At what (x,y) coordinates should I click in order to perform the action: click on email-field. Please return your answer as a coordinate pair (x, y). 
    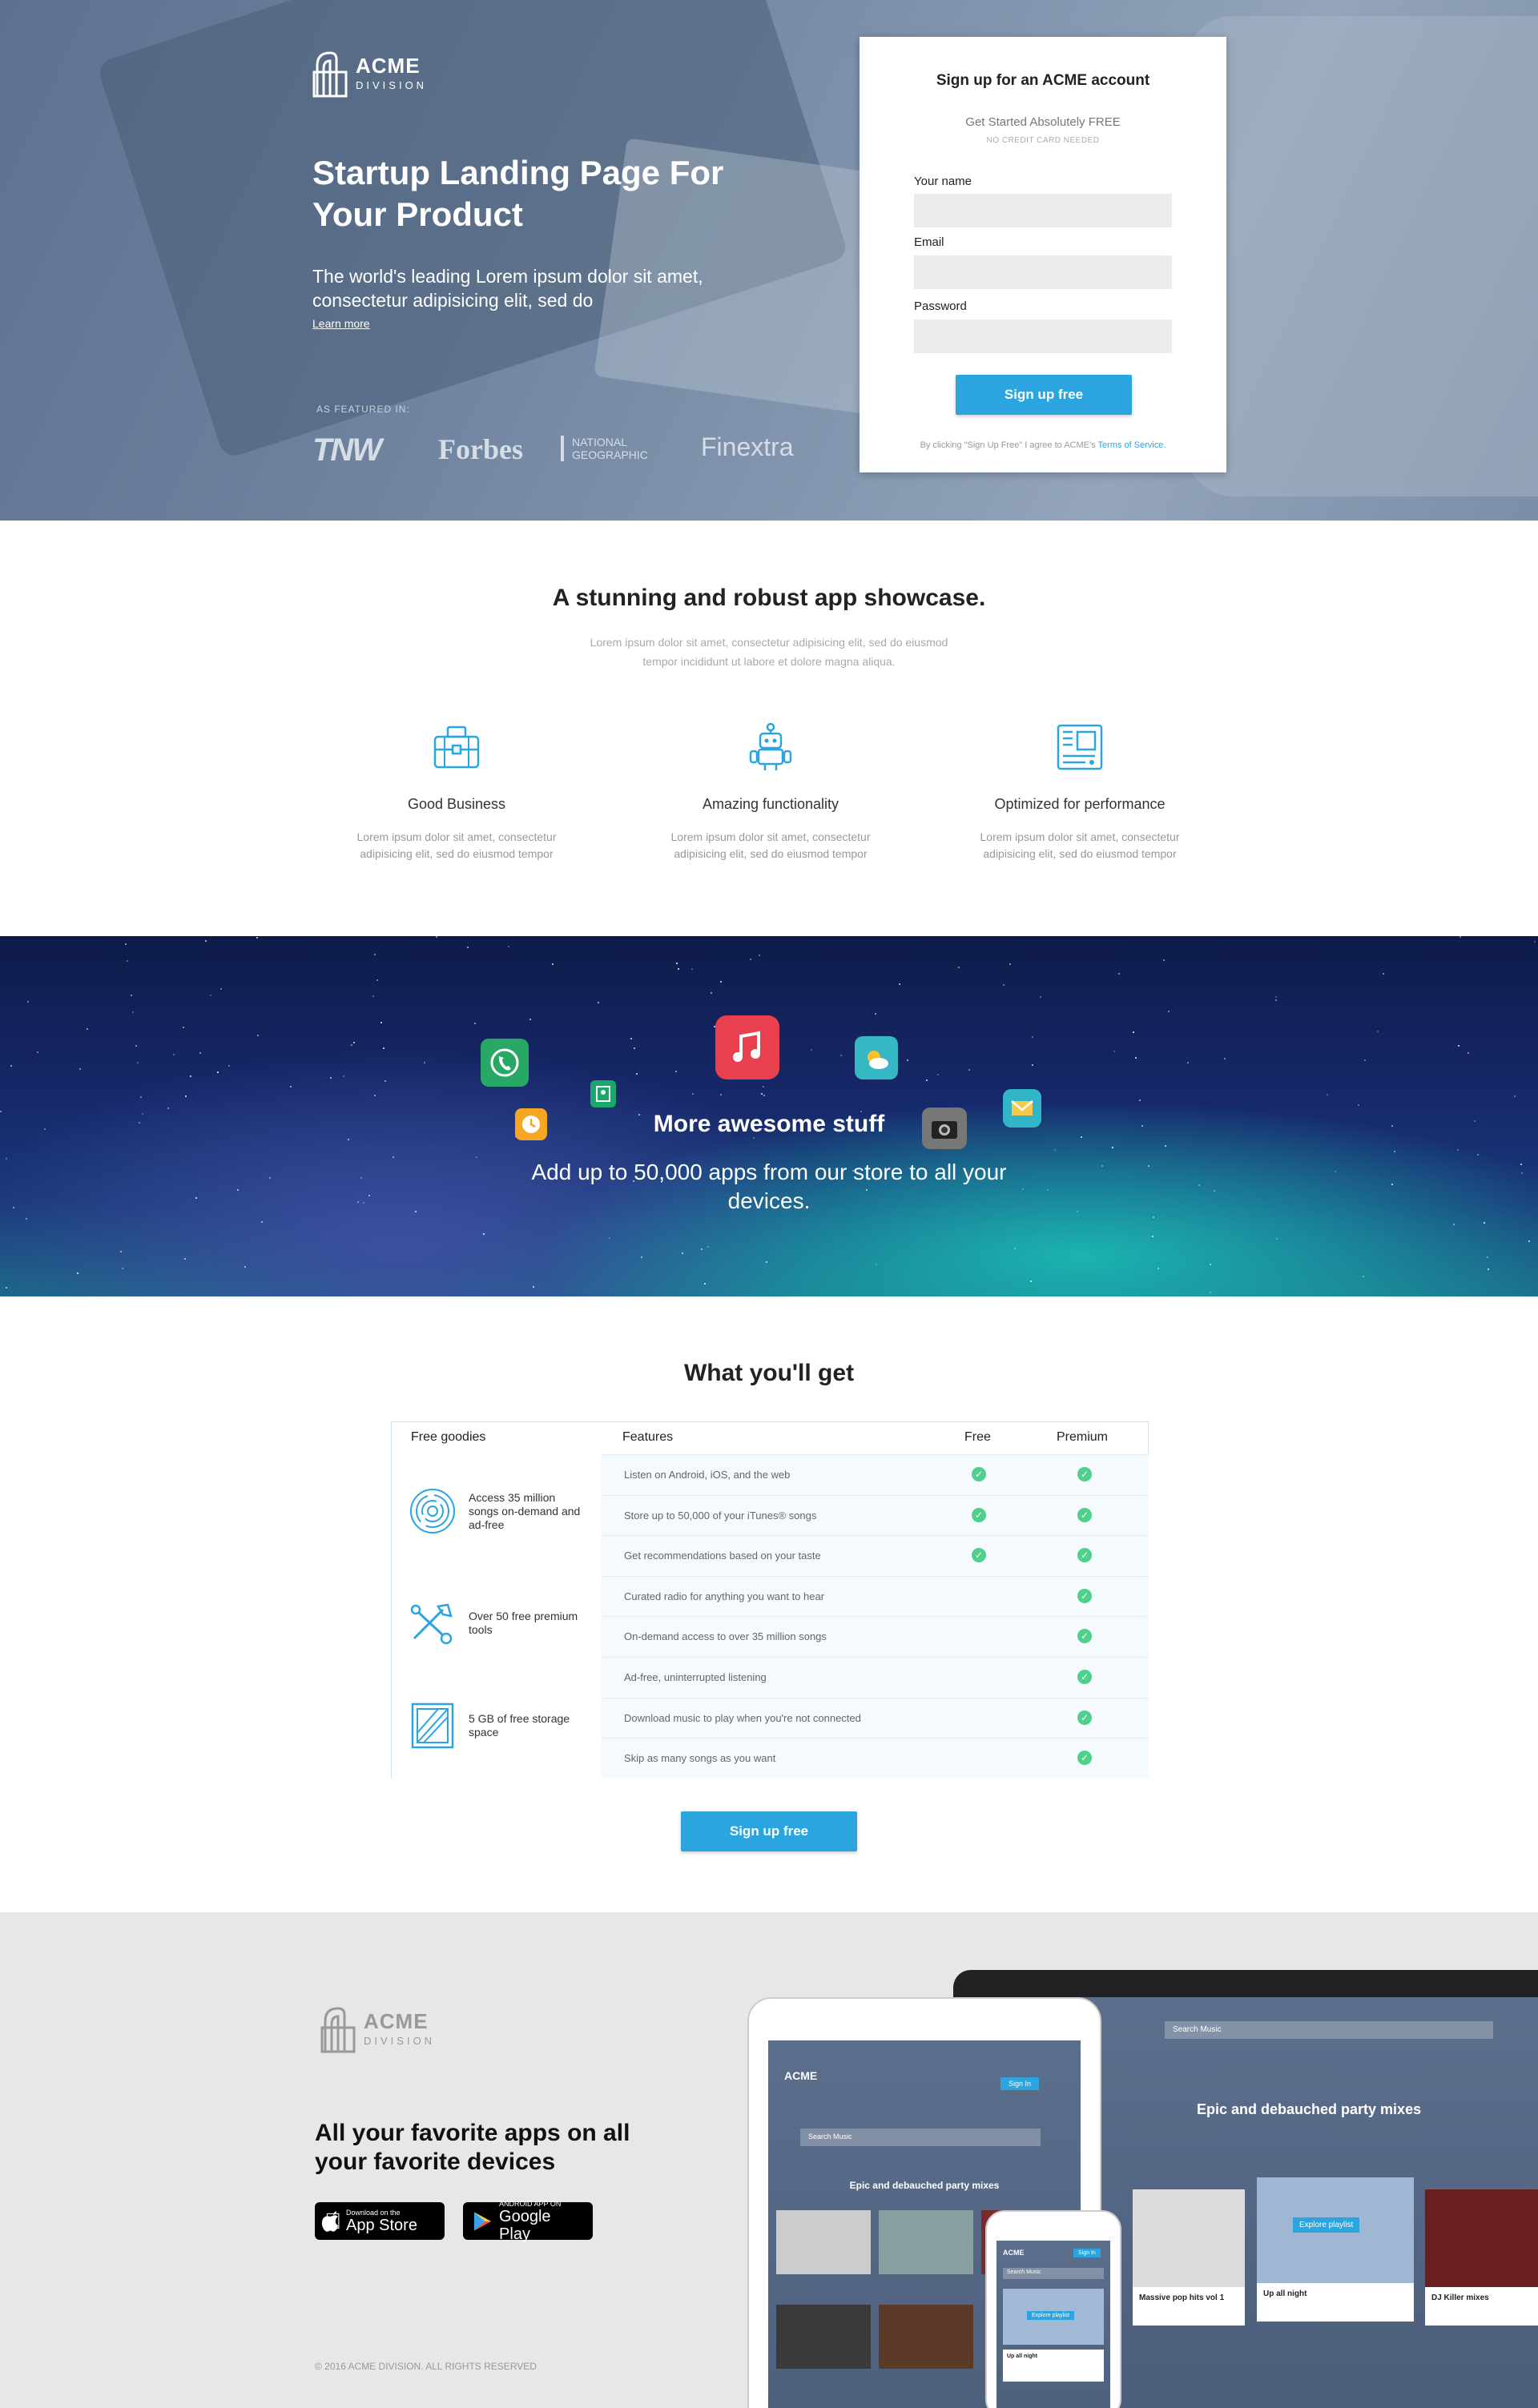
    Looking at the image, I should click on (1043, 272).